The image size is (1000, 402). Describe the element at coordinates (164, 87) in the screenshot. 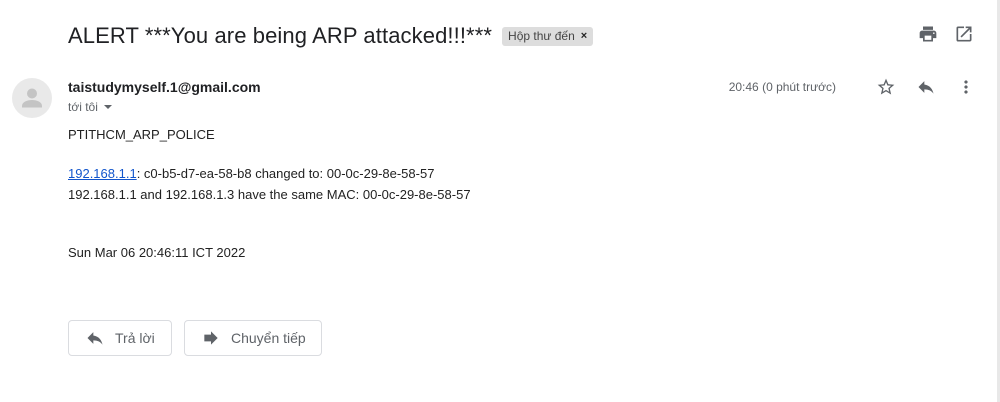

I see `sender-email: taistudymyself.1@gmail.com` at that location.